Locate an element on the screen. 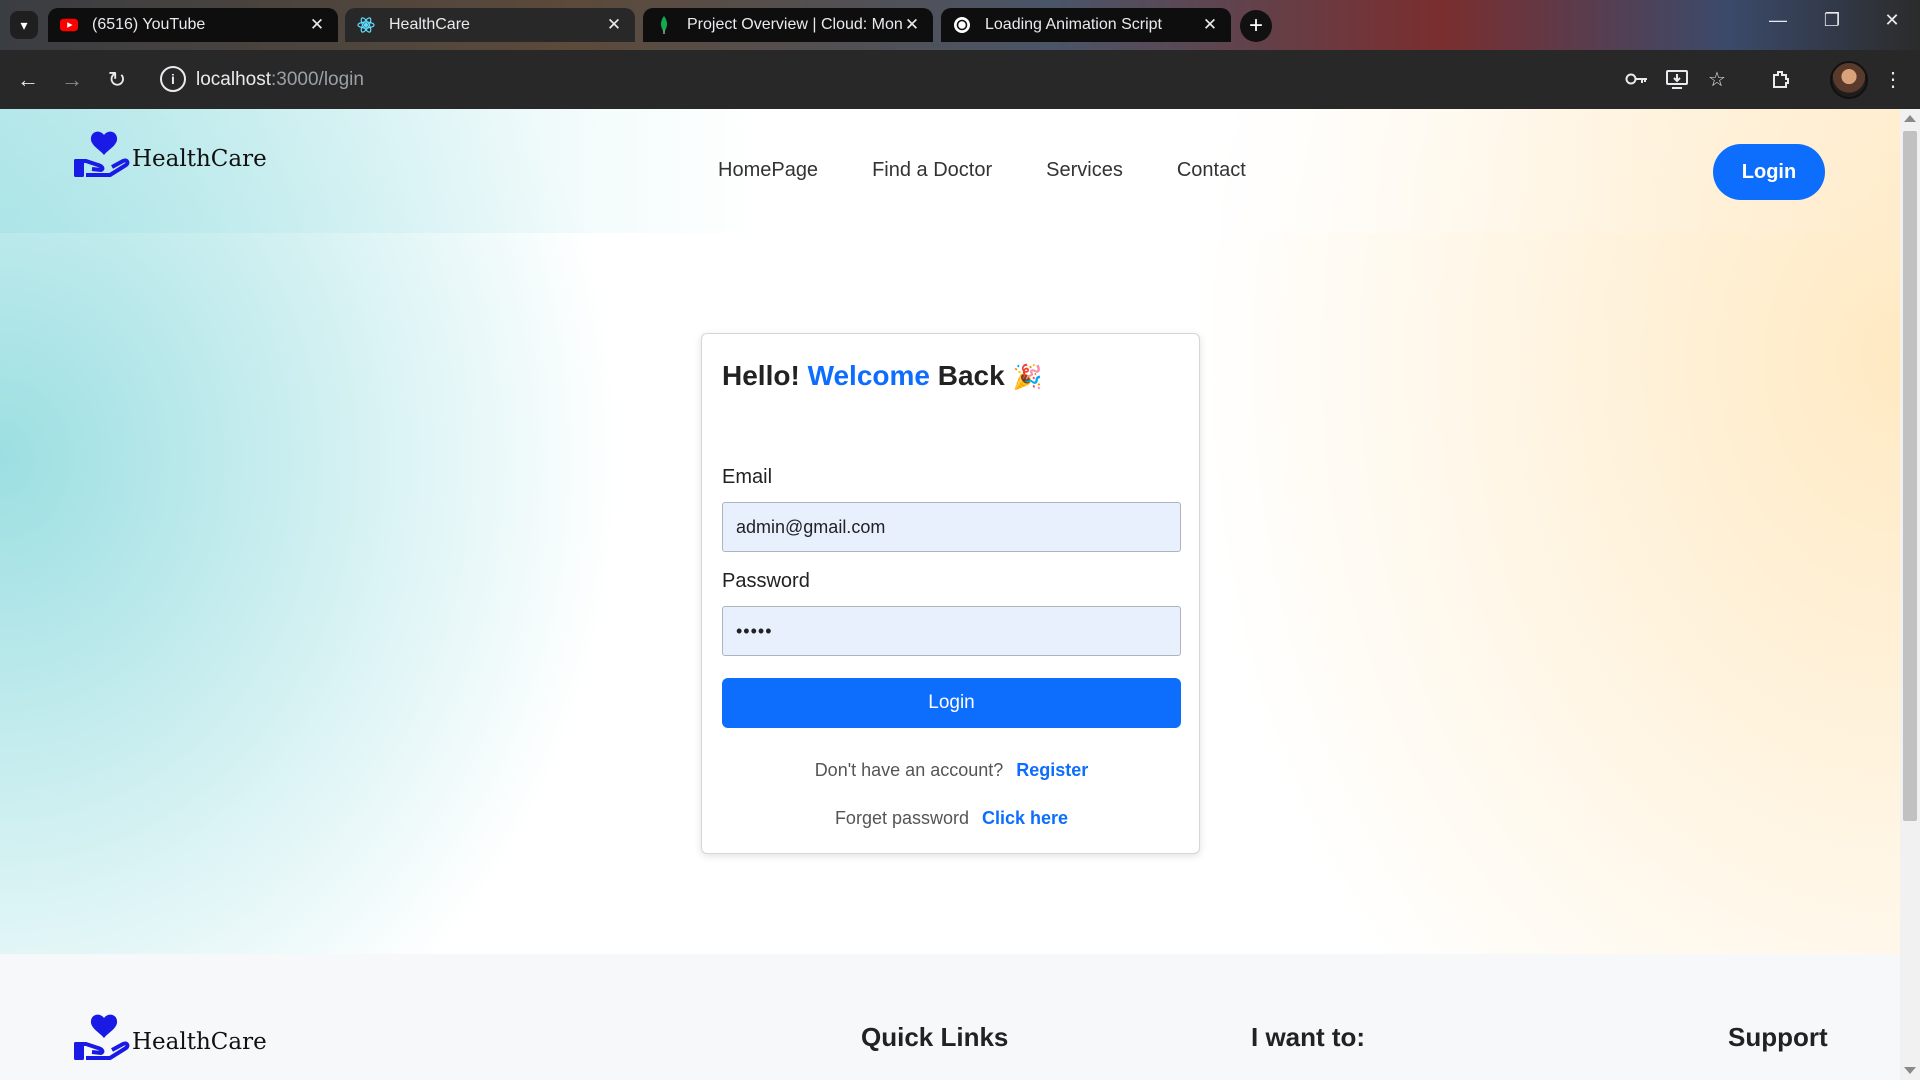 Image resolution: width=1920 pixels, height=1080 pixels. footer-brand-logo: HealthCare is located at coordinates (170, 1040).